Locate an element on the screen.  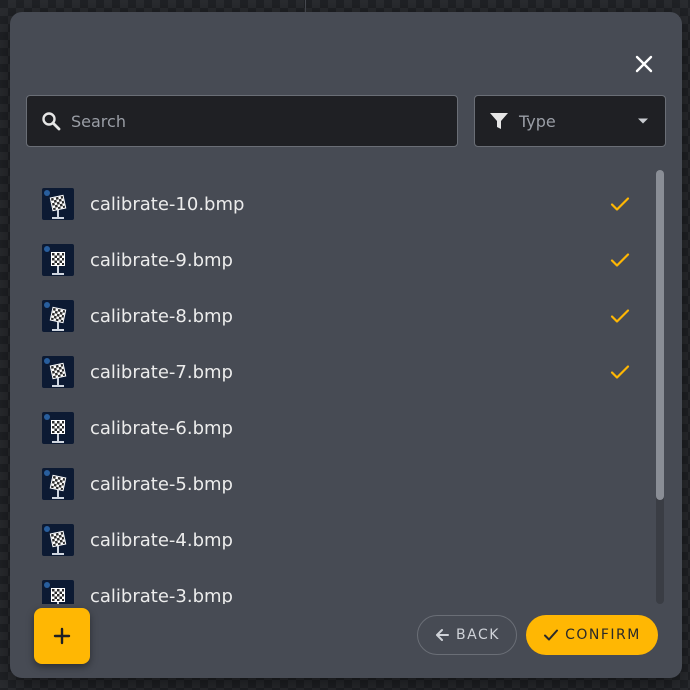
search-icon is located at coordinates (51, 121).